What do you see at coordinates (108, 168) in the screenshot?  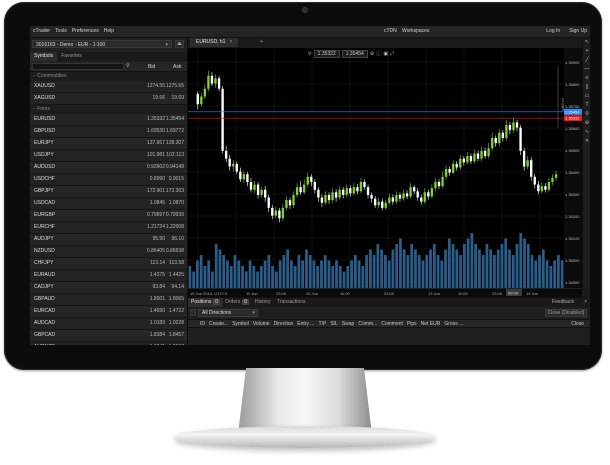 I see `symbol-row: AUDUSD 0.93902 0.94148` at bounding box center [108, 168].